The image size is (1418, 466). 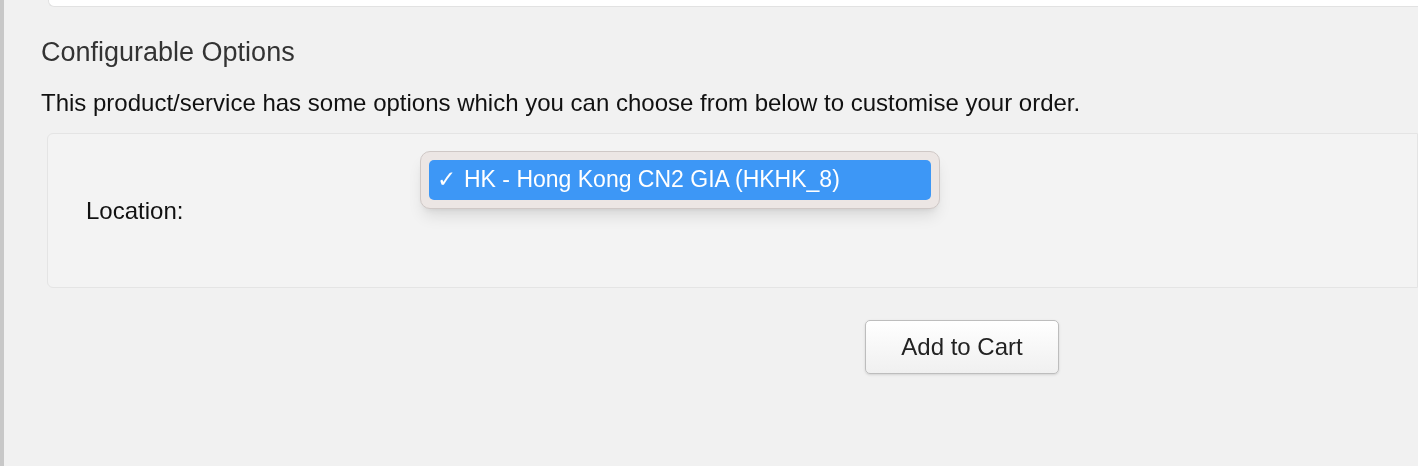 I want to click on add-to-cart-button: Add to Cart, so click(x=962, y=347).